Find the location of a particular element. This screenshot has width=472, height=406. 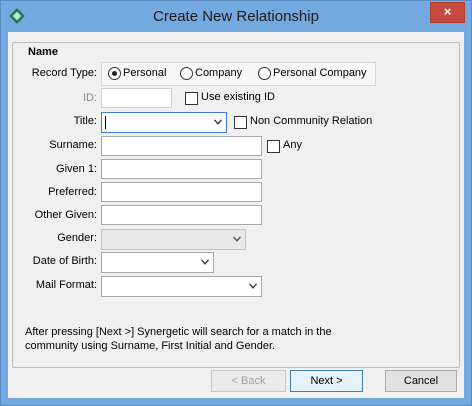

next-button: Next > is located at coordinates (326, 381).